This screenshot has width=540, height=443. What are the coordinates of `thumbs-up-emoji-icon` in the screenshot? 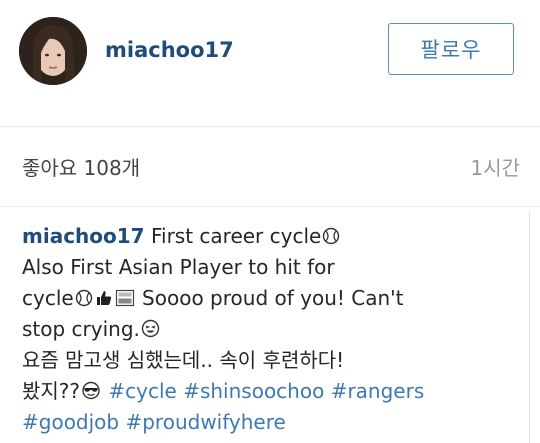 It's located at (104, 298).